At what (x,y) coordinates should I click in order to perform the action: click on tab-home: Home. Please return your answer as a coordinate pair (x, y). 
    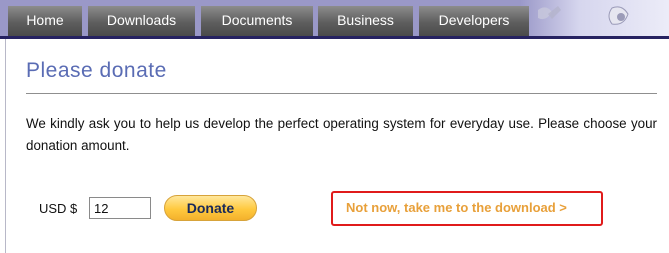
    Looking at the image, I should click on (45, 21).